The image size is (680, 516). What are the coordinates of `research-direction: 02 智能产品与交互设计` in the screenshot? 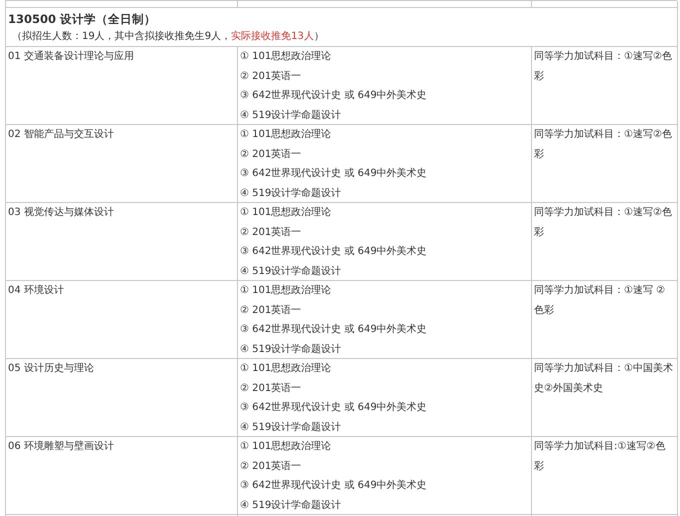 It's located at (61, 135).